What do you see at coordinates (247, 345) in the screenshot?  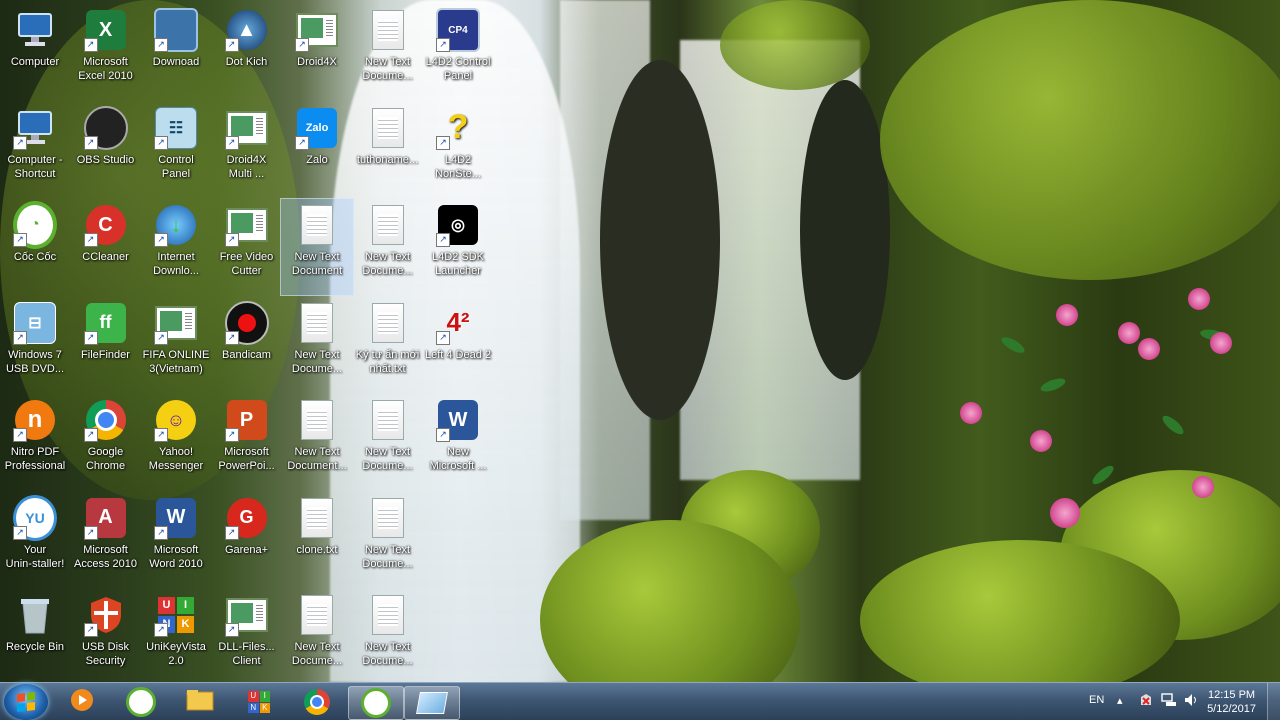 I see `desktop-icon: ↗ Bandicam` at bounding box center [247, 345].